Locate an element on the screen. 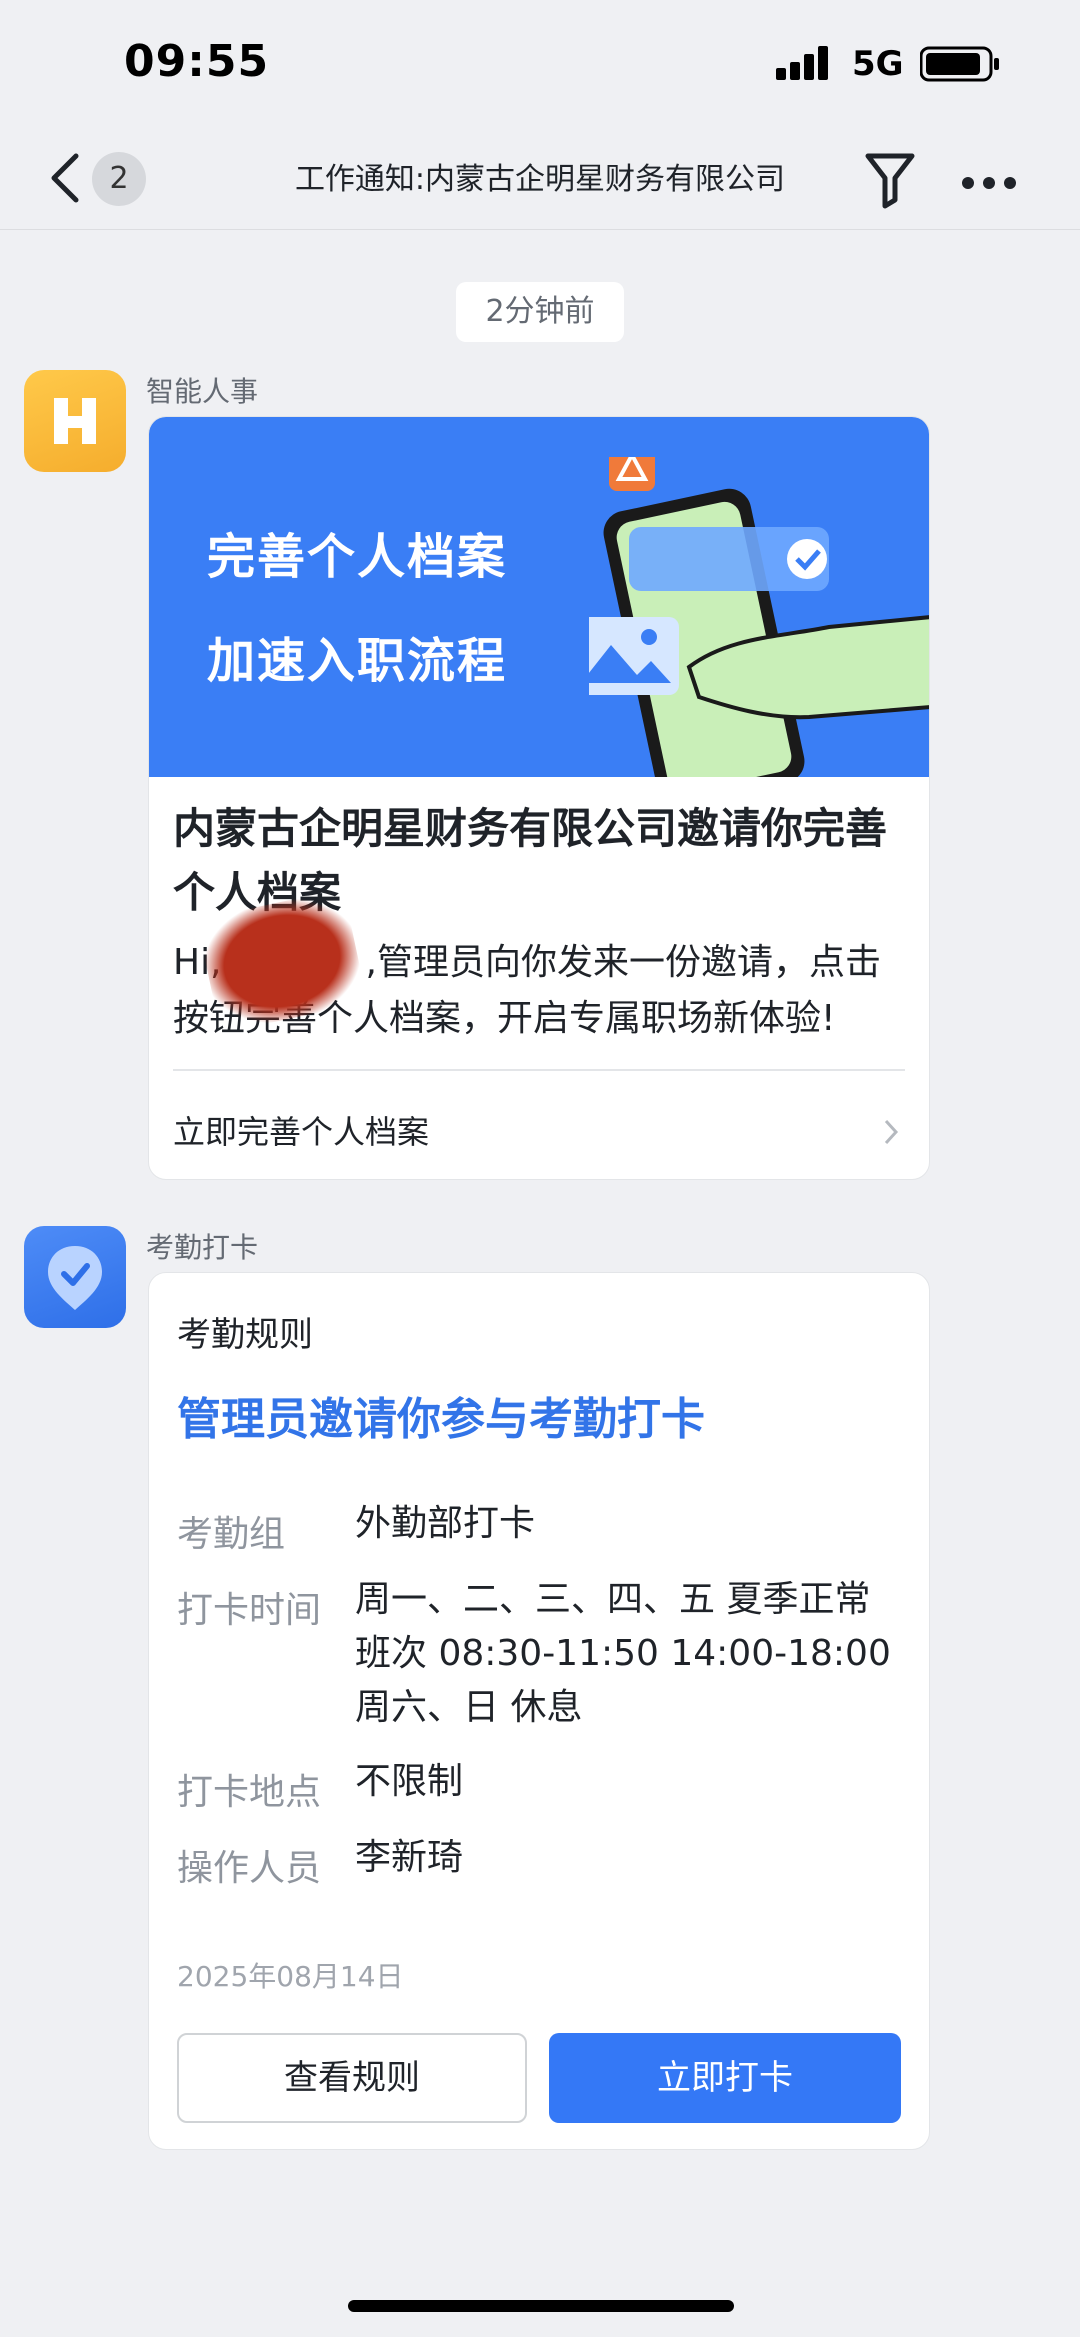 This screenshot has width=1080, height=2337. home-indicator is located at coordinates (541, 2306).